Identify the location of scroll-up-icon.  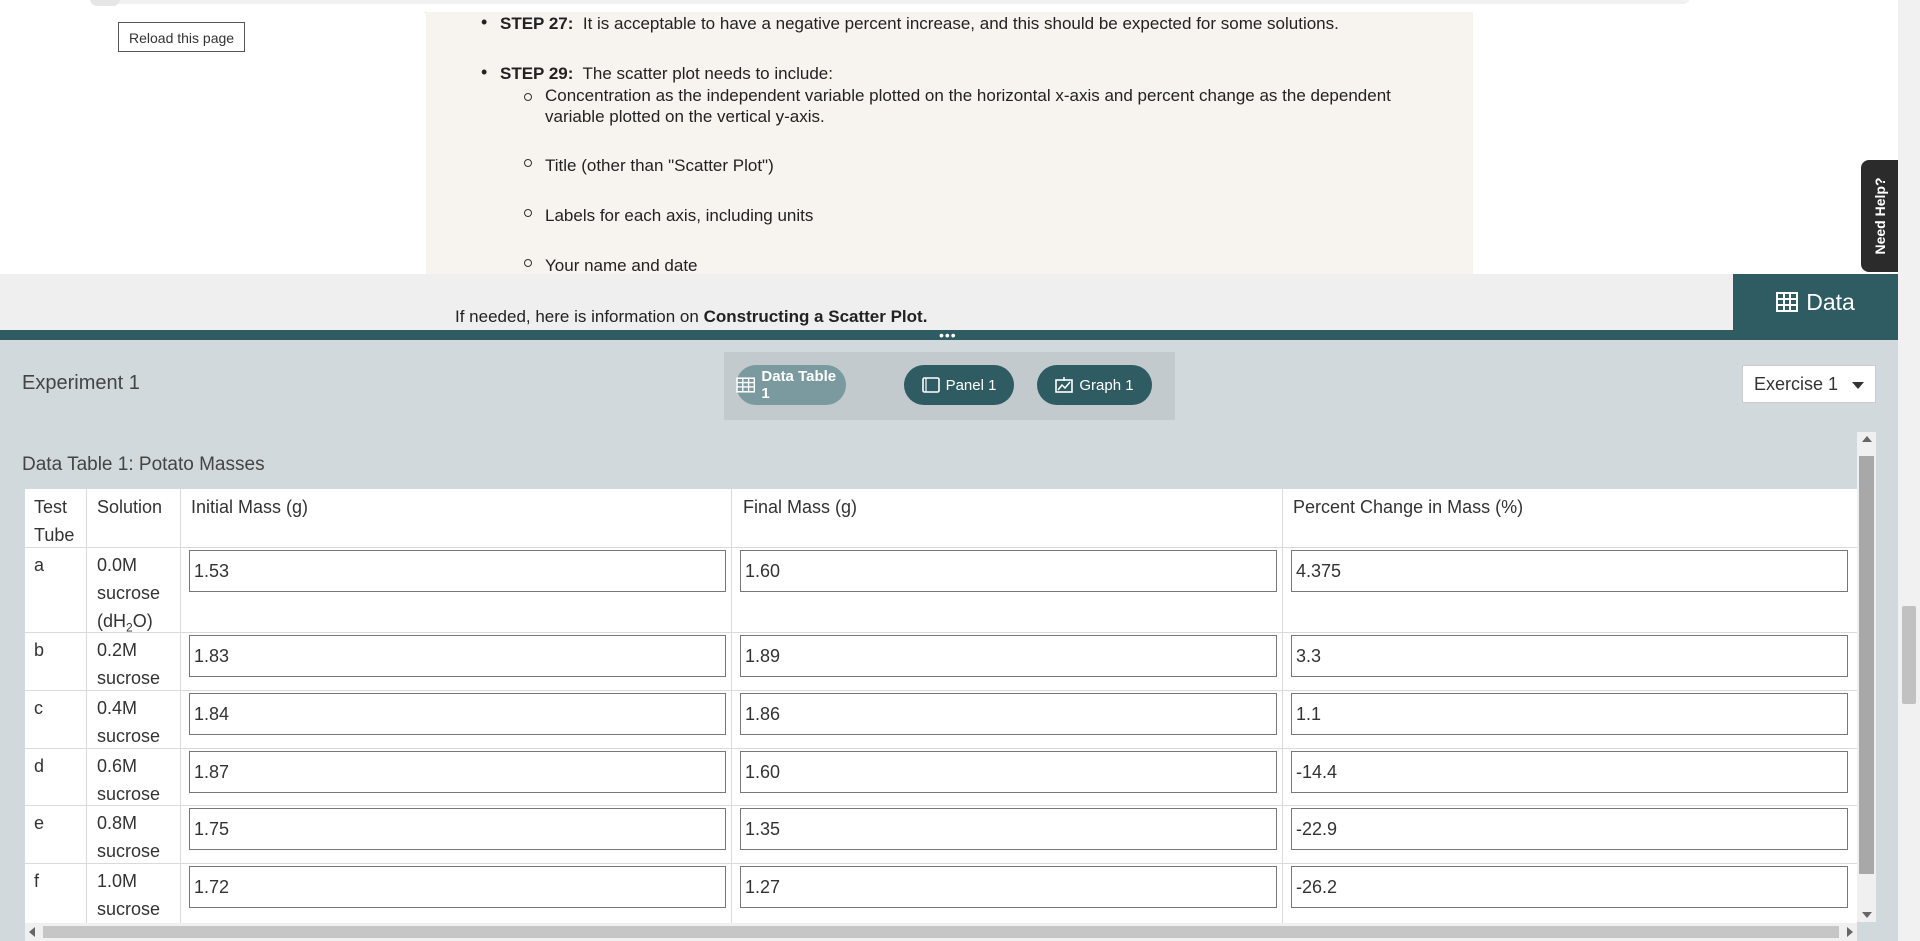
(1867, 439).